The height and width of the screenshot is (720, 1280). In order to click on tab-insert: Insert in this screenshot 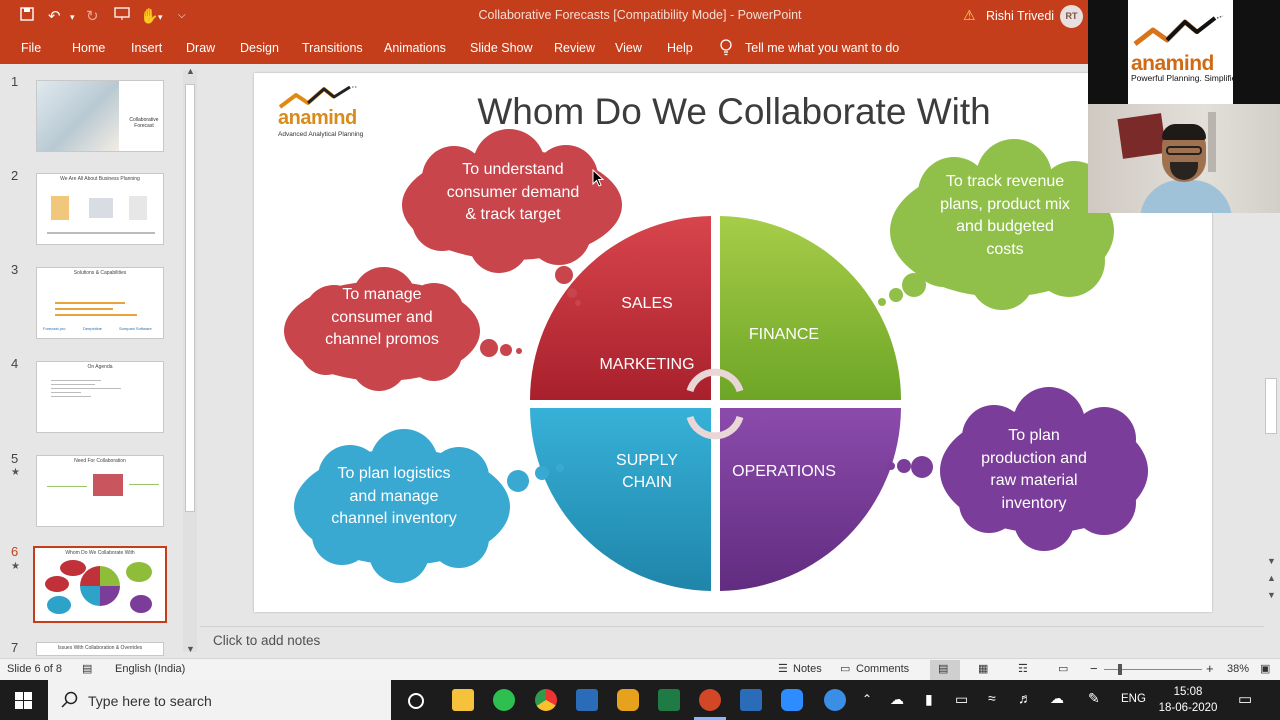, I will do `click(146, 48)`.